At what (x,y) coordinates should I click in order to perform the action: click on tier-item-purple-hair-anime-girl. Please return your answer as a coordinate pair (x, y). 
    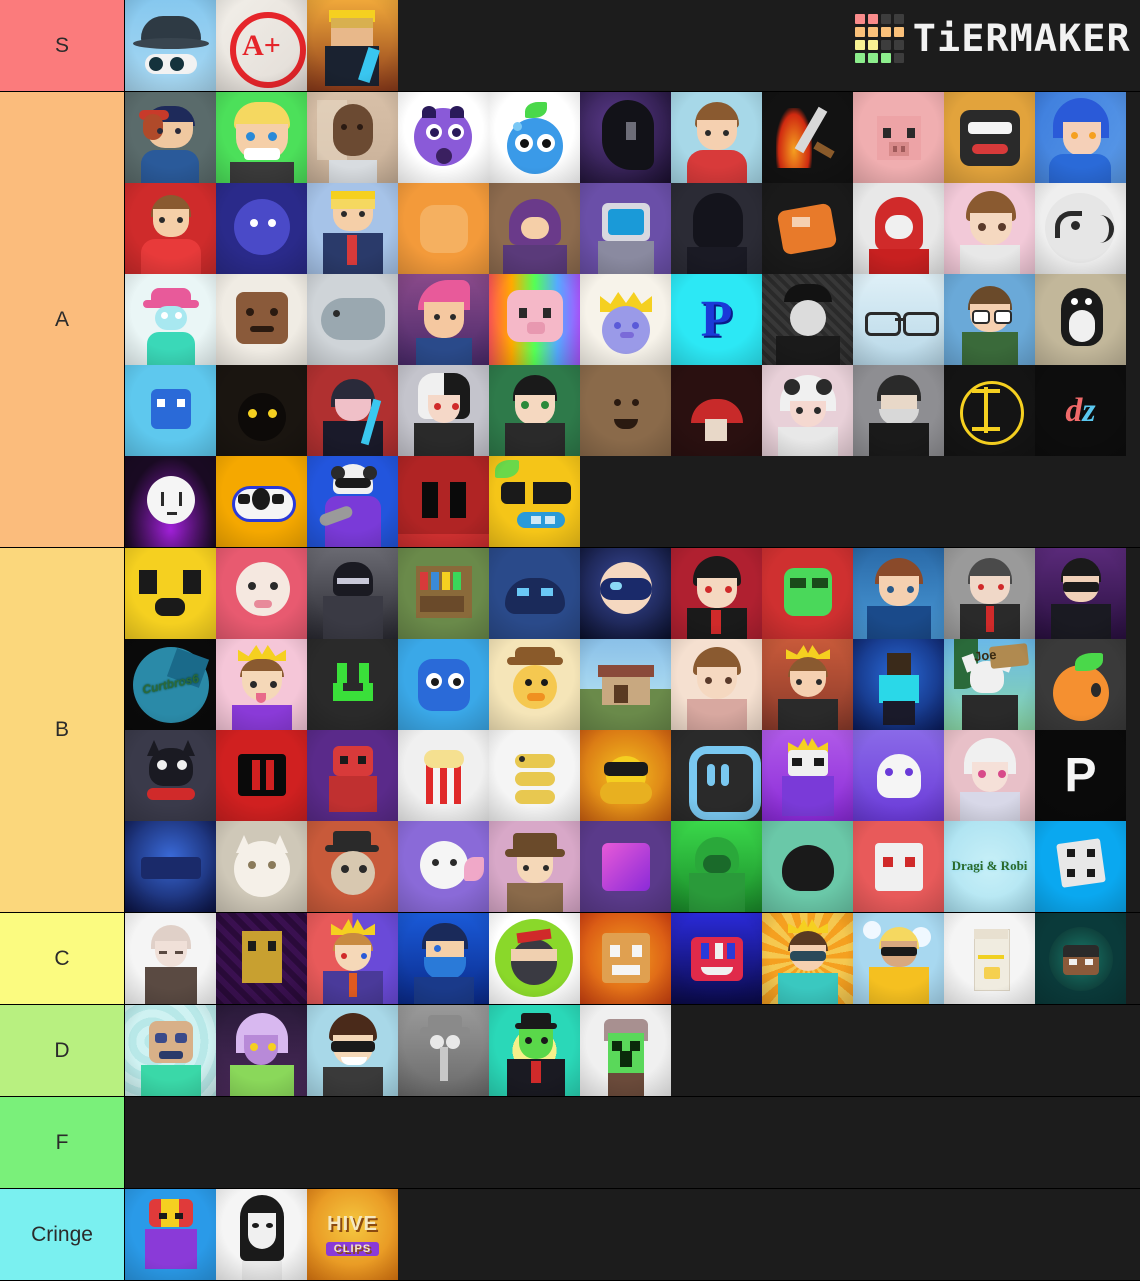
    Looking at the image, I should click on (261, 1050).